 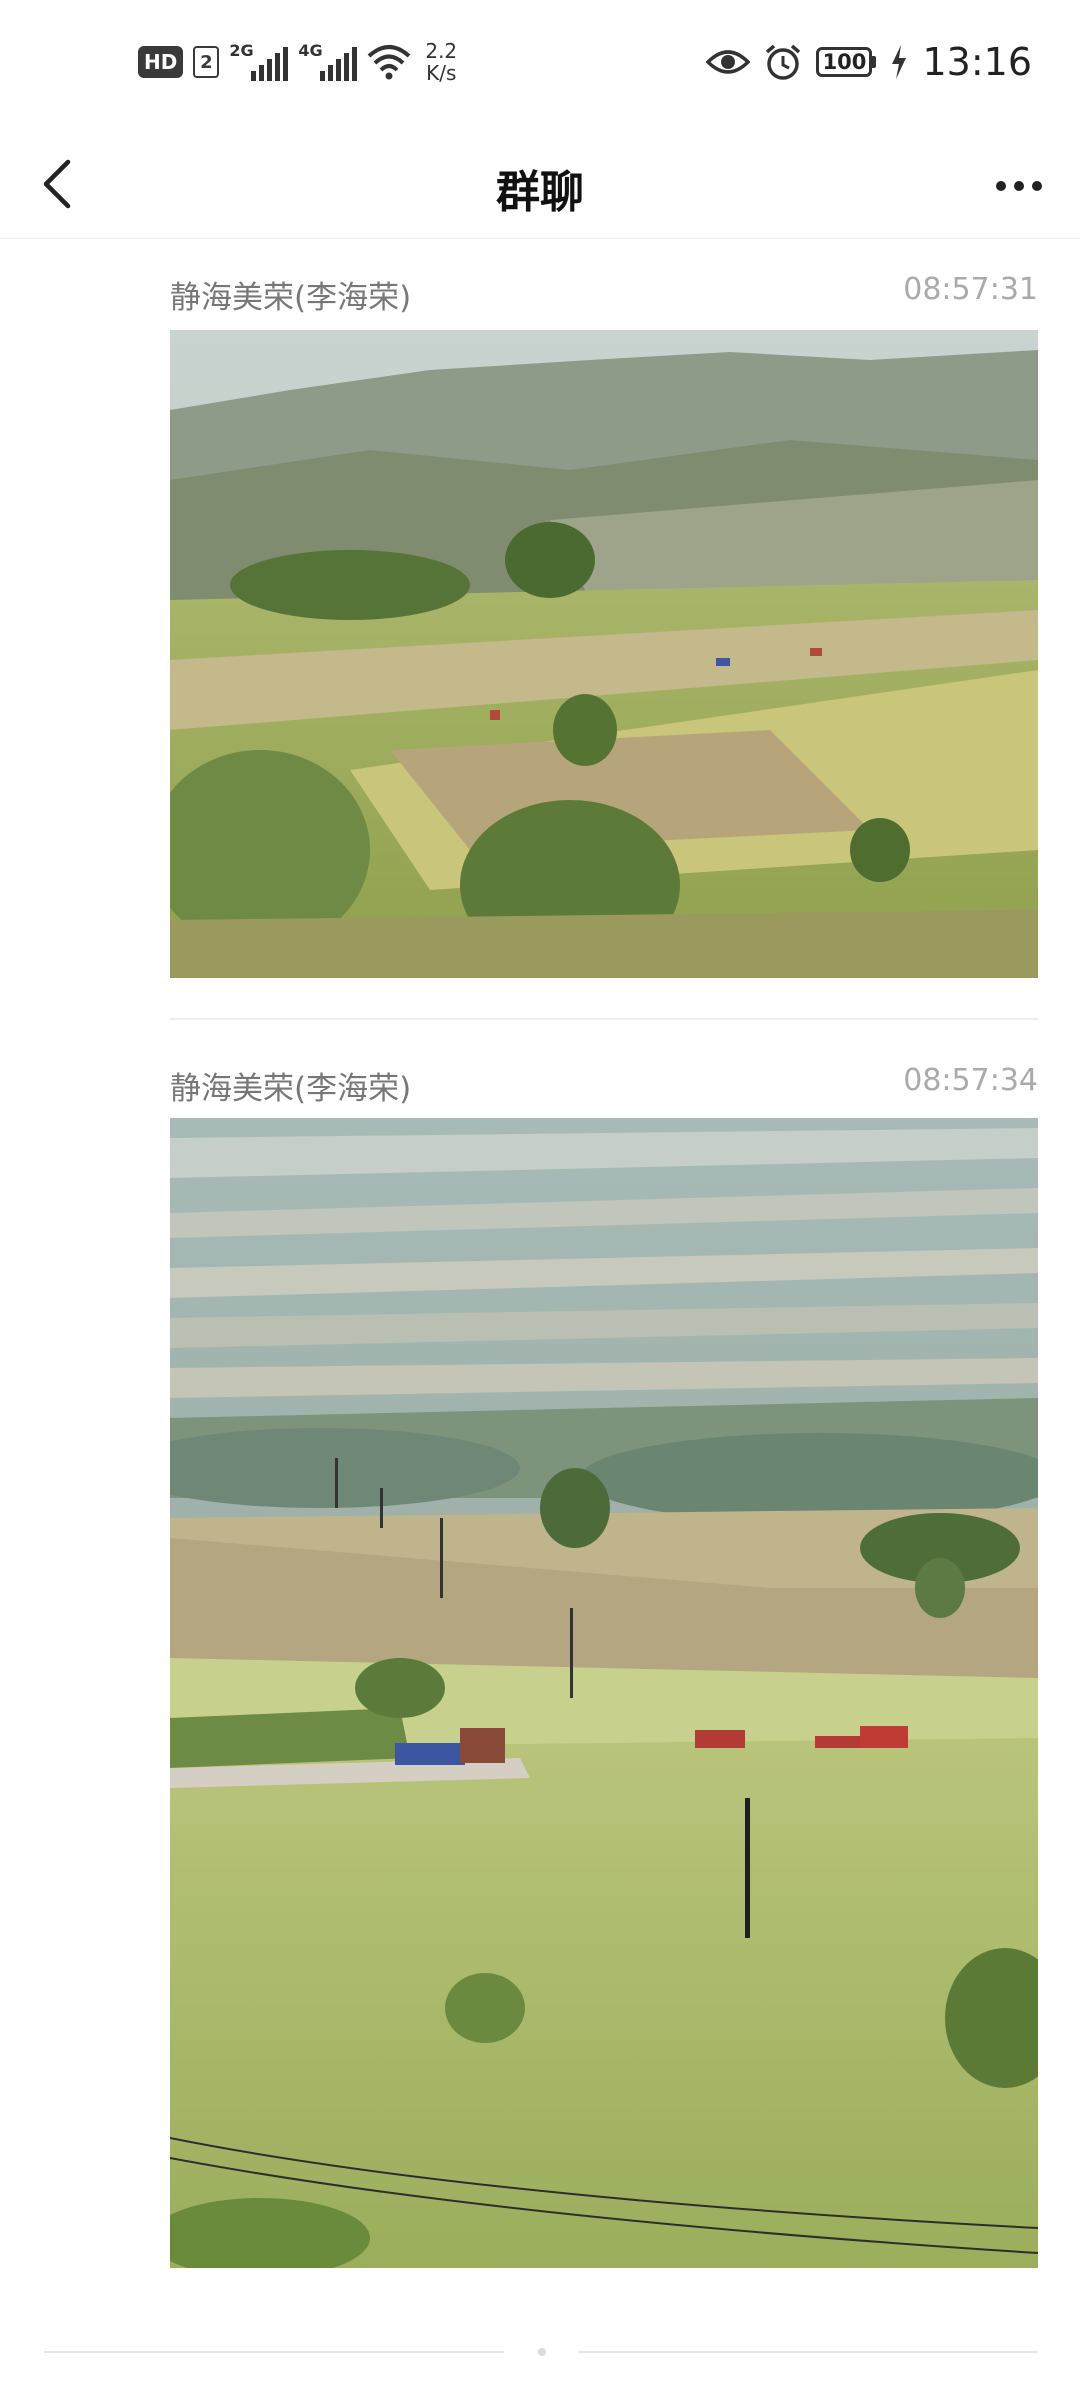 I want to click on hd-badge: HD, so click(x=161, y=62).